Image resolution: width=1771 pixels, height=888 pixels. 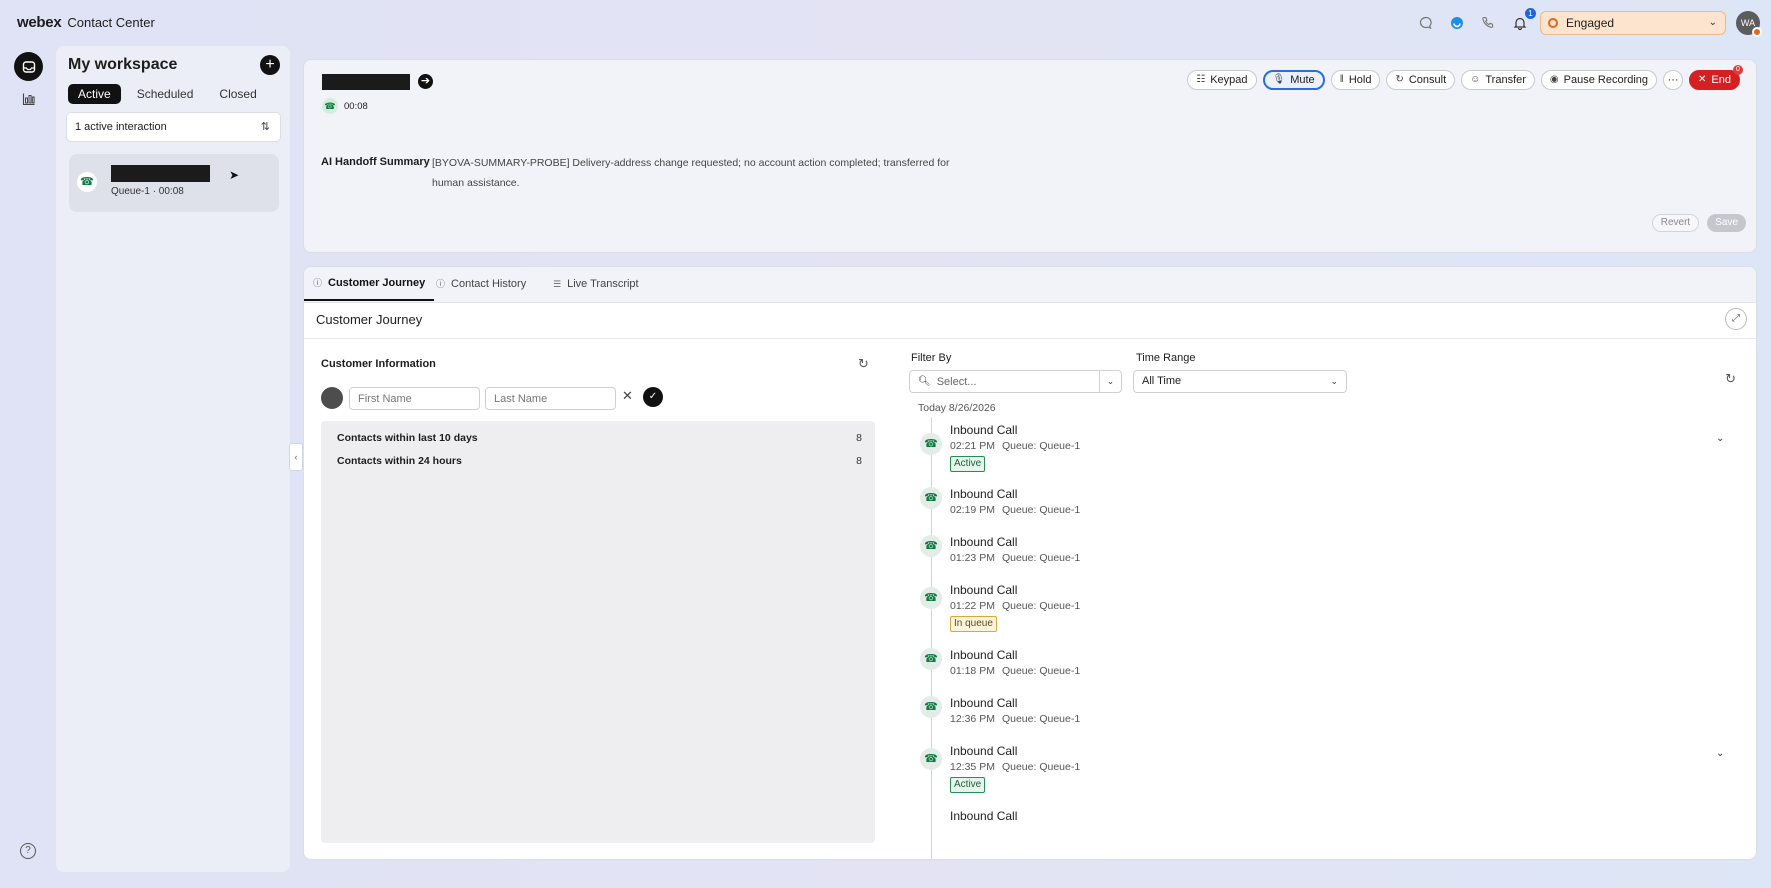 I want to click on hold-label: Hold, so click(x=1360, y=80).